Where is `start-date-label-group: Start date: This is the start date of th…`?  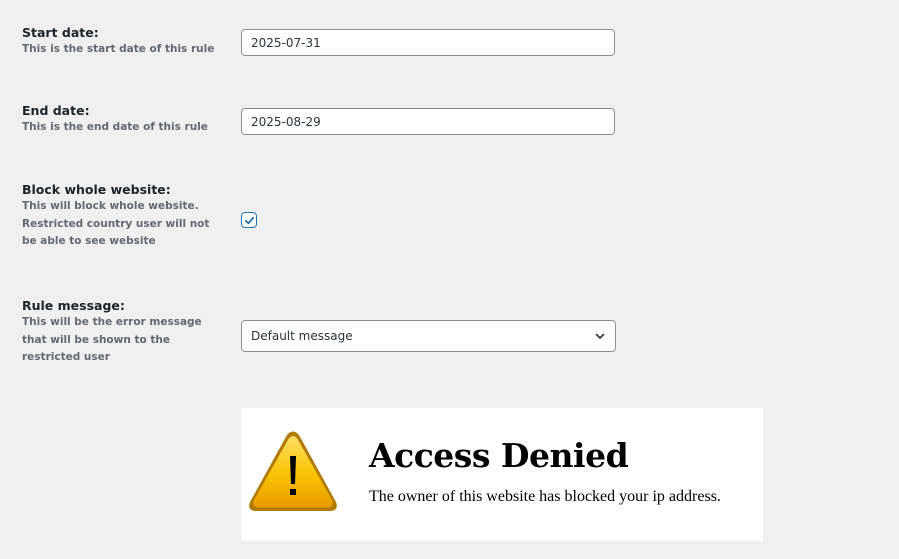 start-date-label-group: Start date: This is the start date of th… is located at coordinates (118, 41).